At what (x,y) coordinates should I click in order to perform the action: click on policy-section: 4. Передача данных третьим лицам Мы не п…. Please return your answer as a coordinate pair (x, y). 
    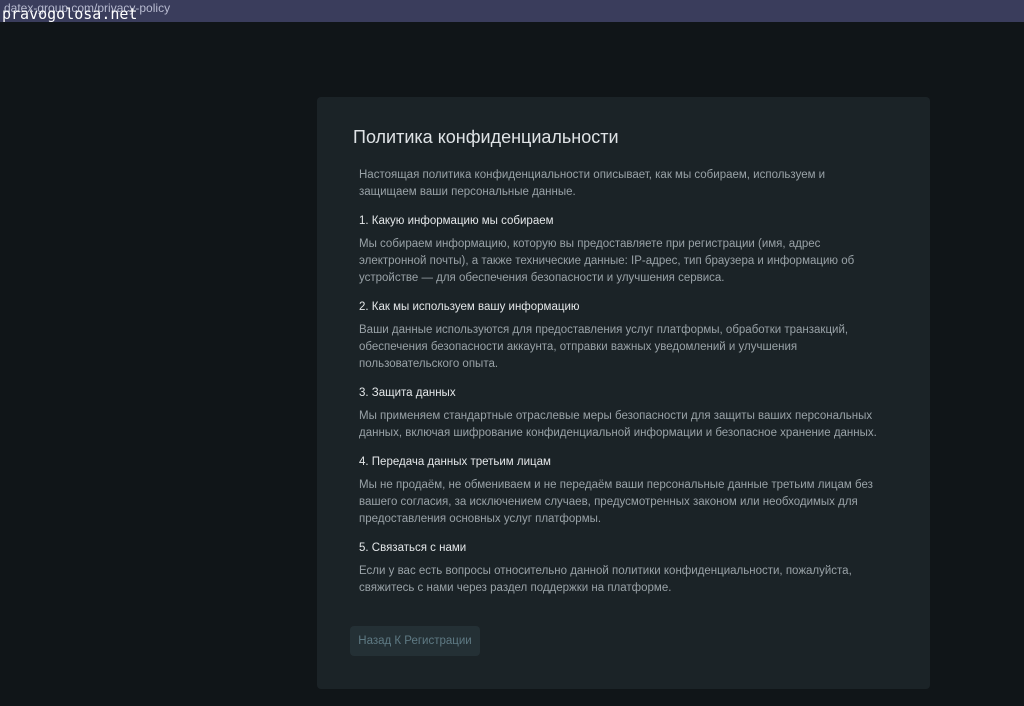
    Looking at the image, I should click on (619, 491).